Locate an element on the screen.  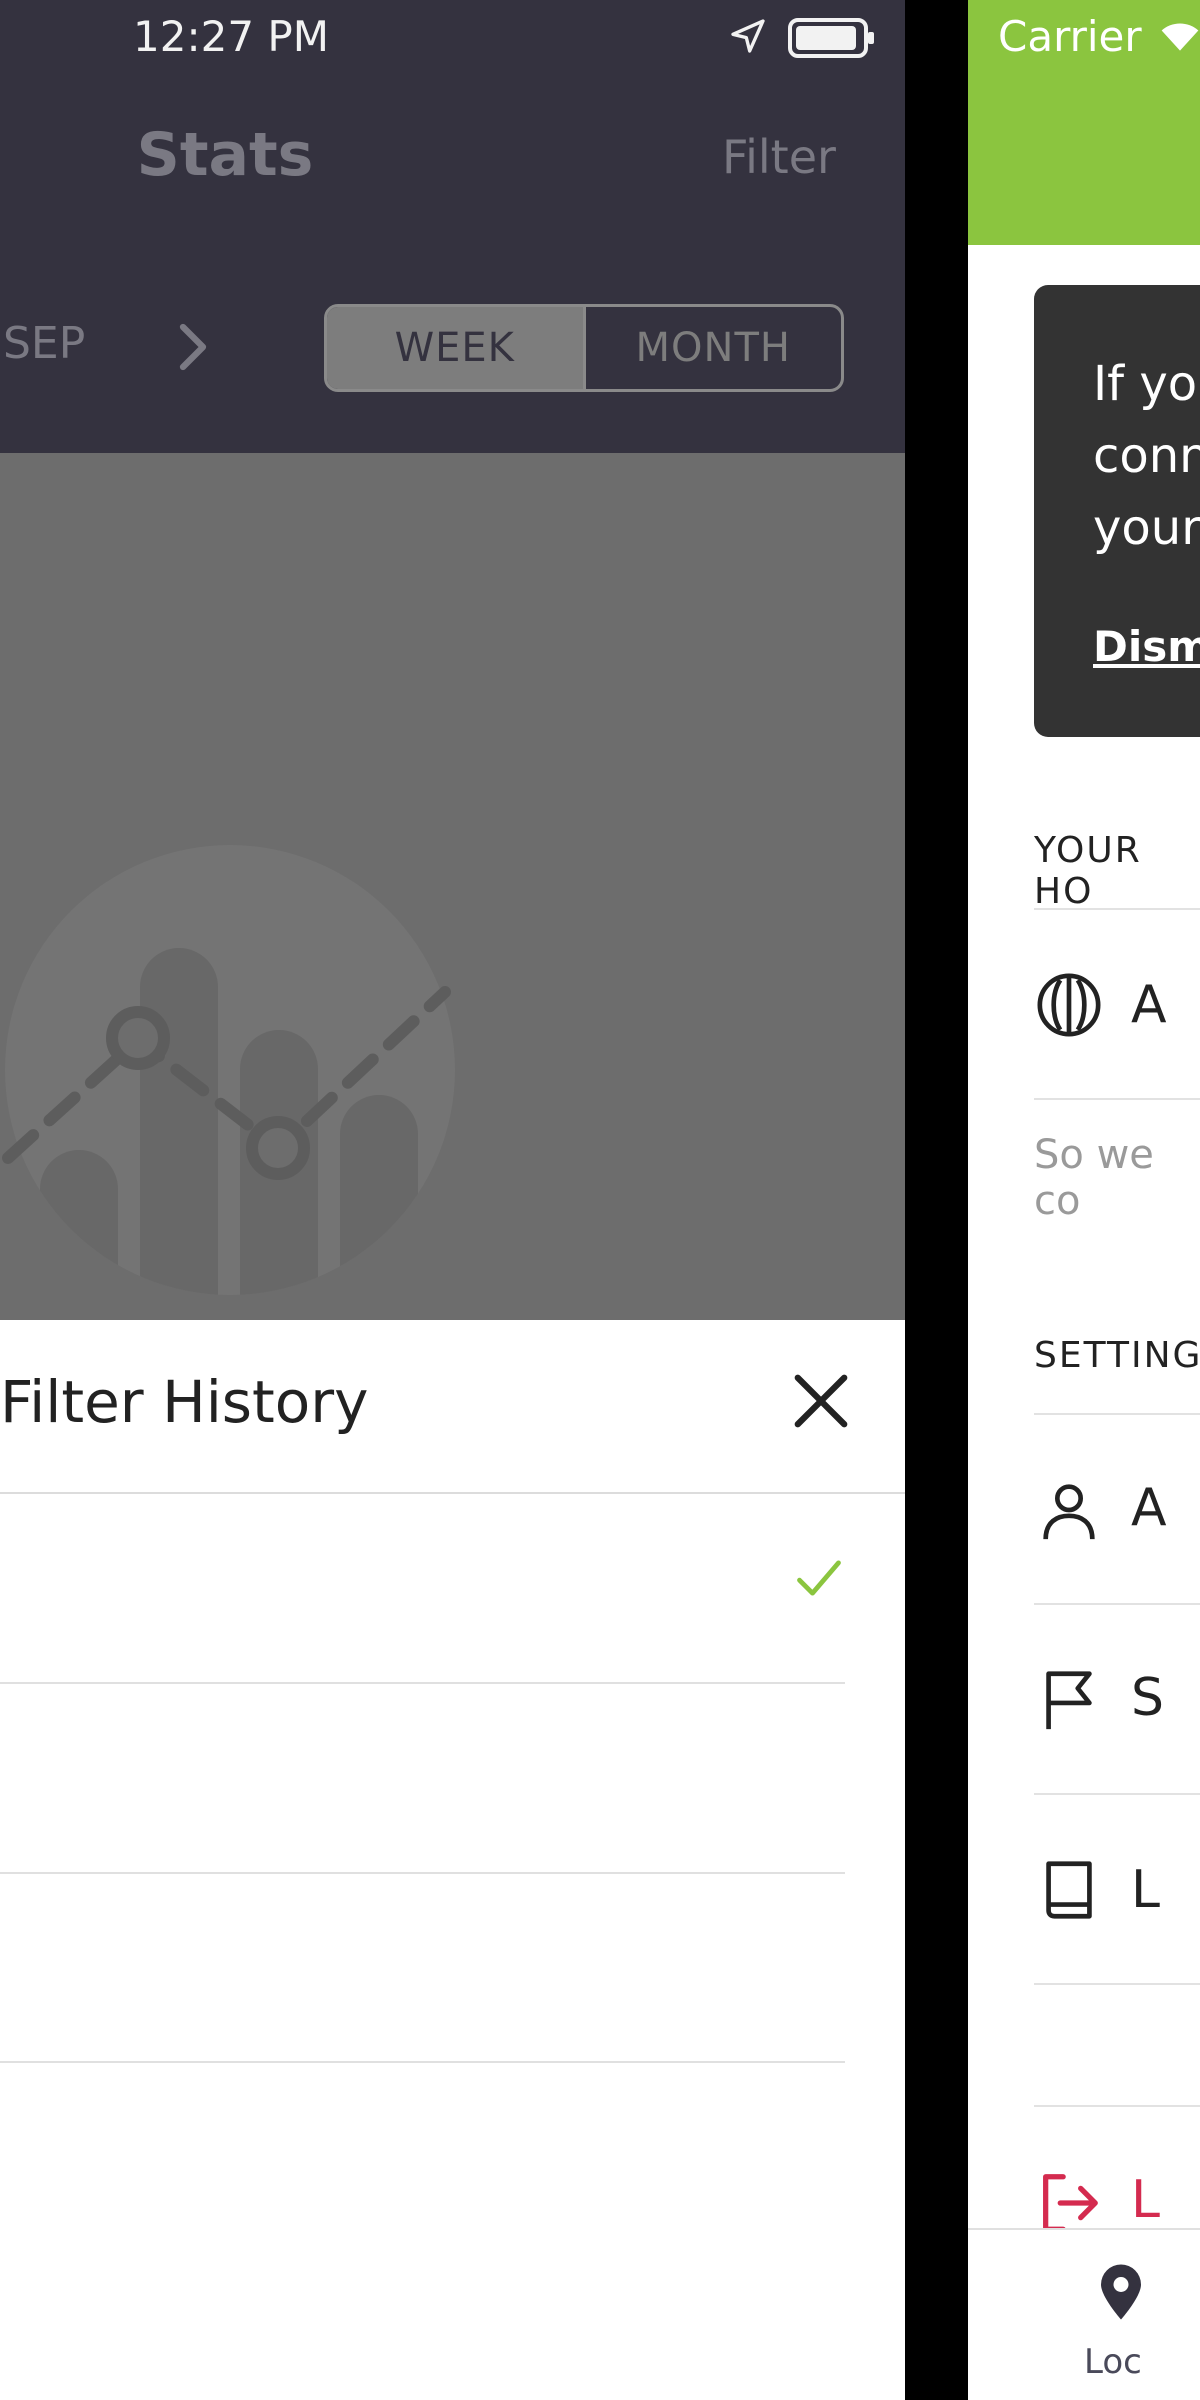
wifi-icon is located at coordinates (1180, 37).